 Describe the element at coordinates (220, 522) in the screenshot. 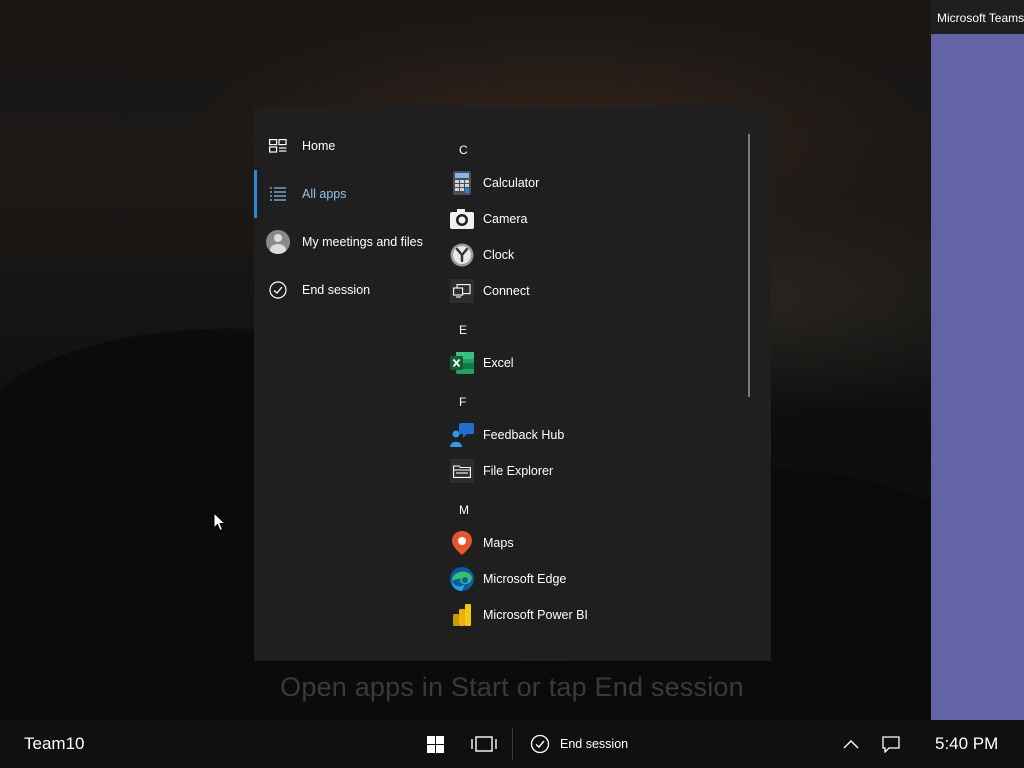

I see `mouse-cursor-icon` at that location.